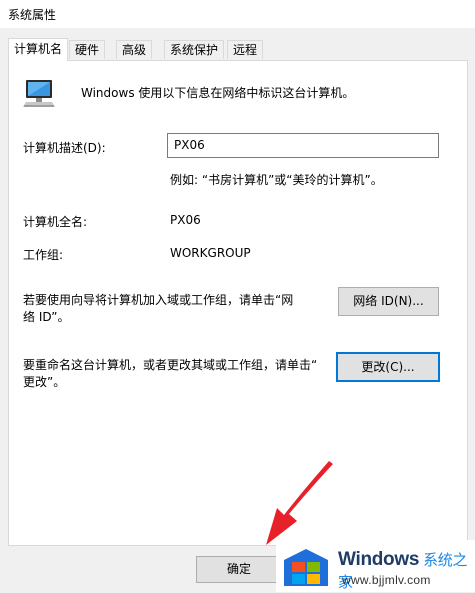  What do you see at coordinates (87, 49) in the screenshot?
I see `tab-hardware: 硬件` at bounding box center [87, 49].